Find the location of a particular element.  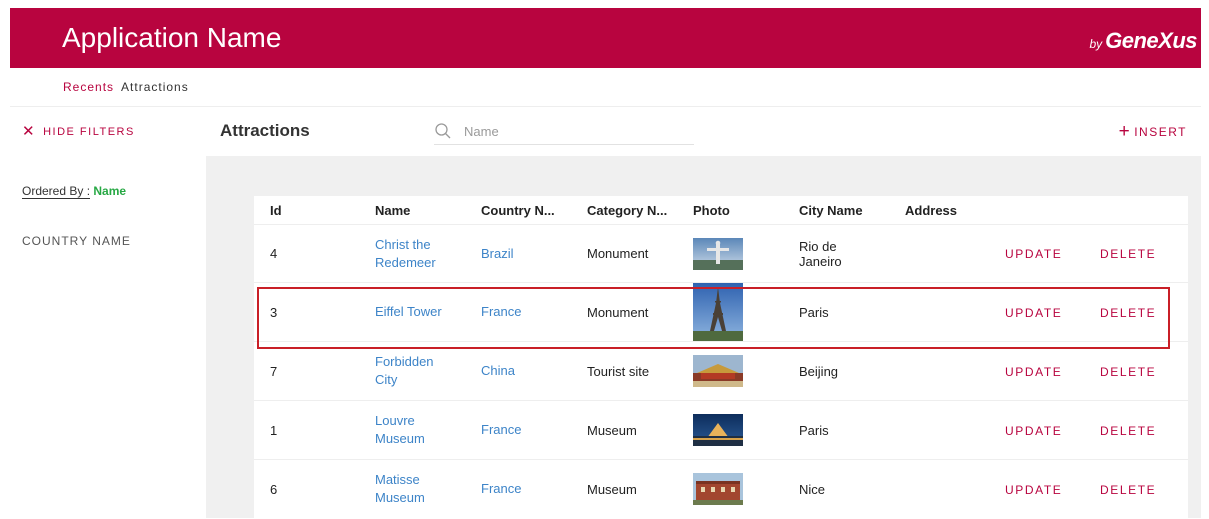

attraction-link: Forbidden City is located at coordinates (428, 371).